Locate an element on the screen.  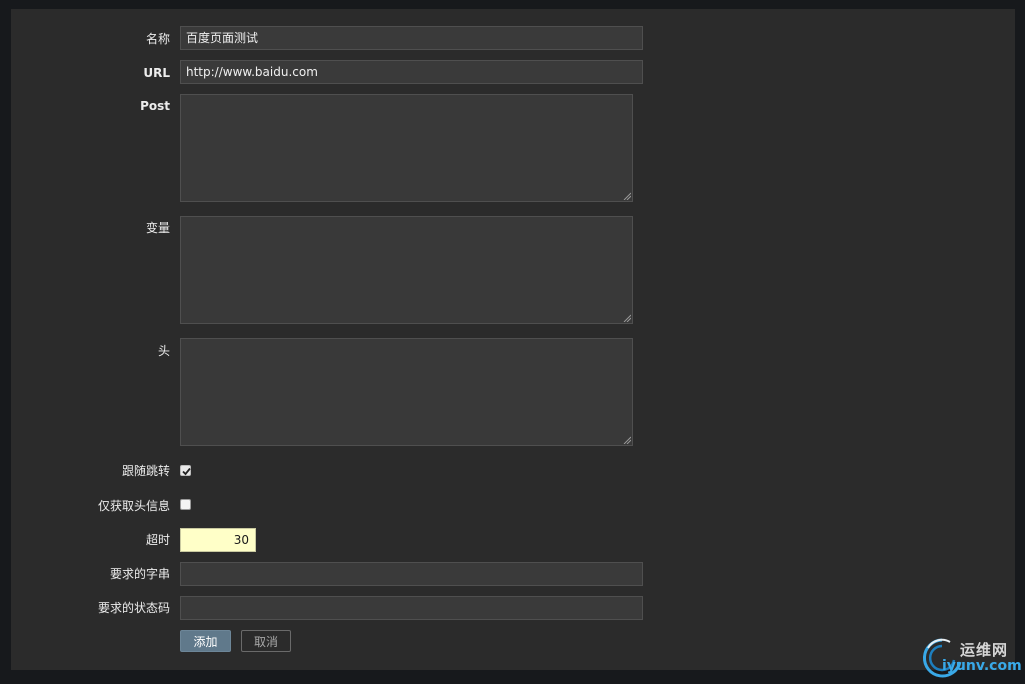
follow-redirects-checkbox is located at coordinates (185, 470).